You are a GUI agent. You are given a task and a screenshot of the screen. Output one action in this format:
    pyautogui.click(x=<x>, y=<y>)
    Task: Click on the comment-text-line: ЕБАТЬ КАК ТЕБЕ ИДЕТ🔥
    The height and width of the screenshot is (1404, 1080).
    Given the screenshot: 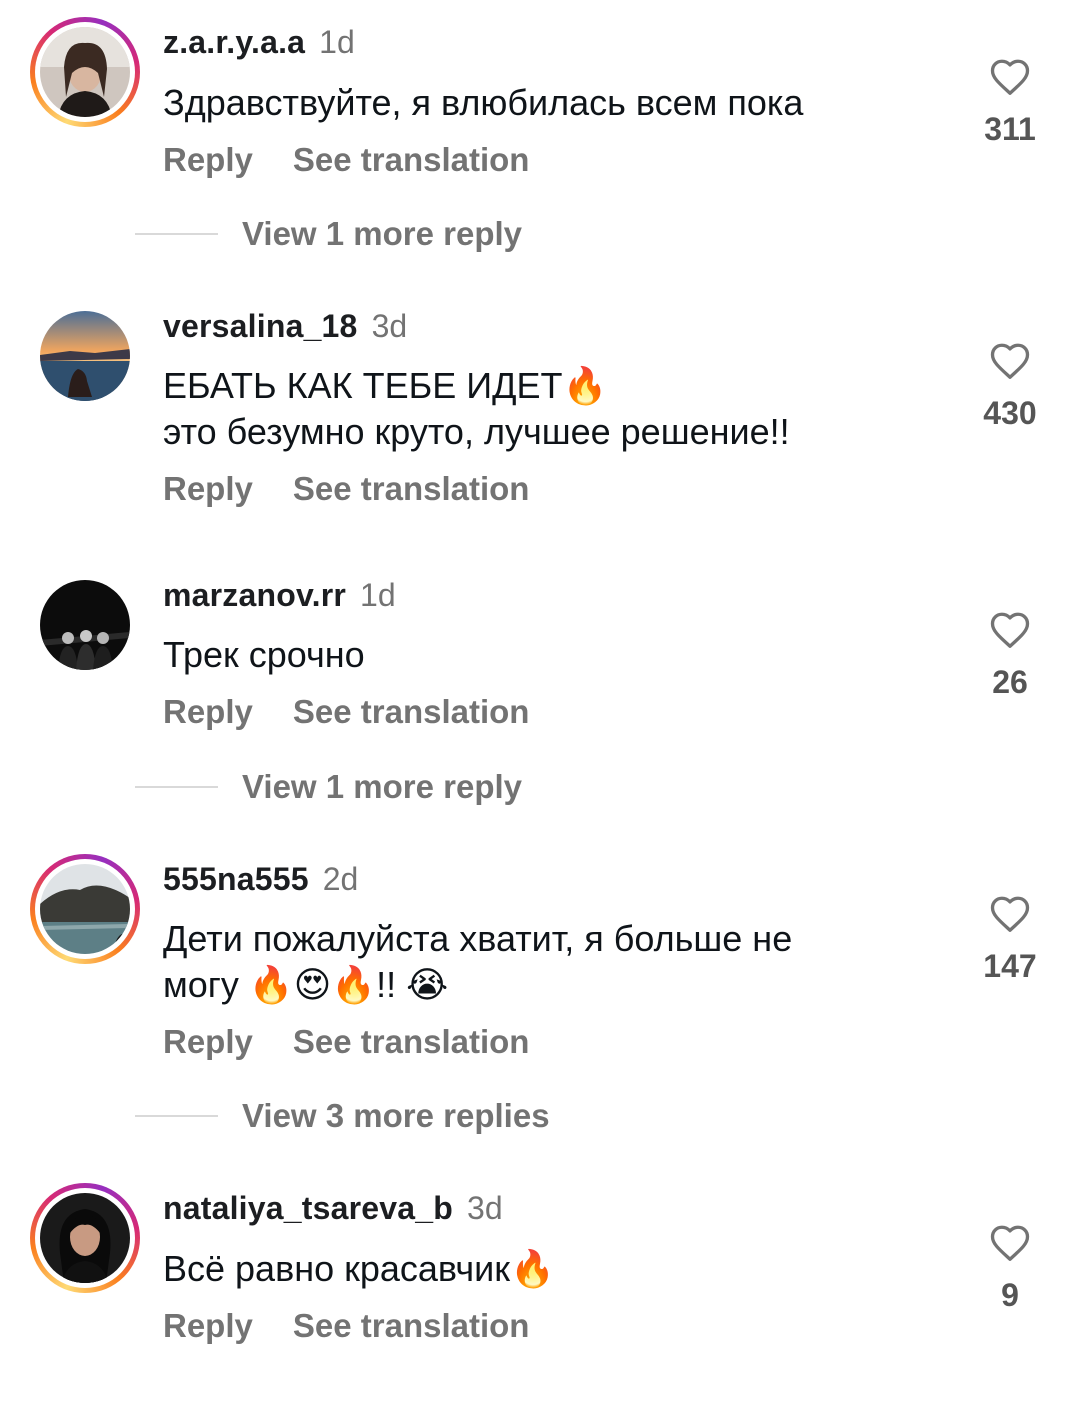 What is the action you would take?
    pyautogui.click(x=385, y=385)
    